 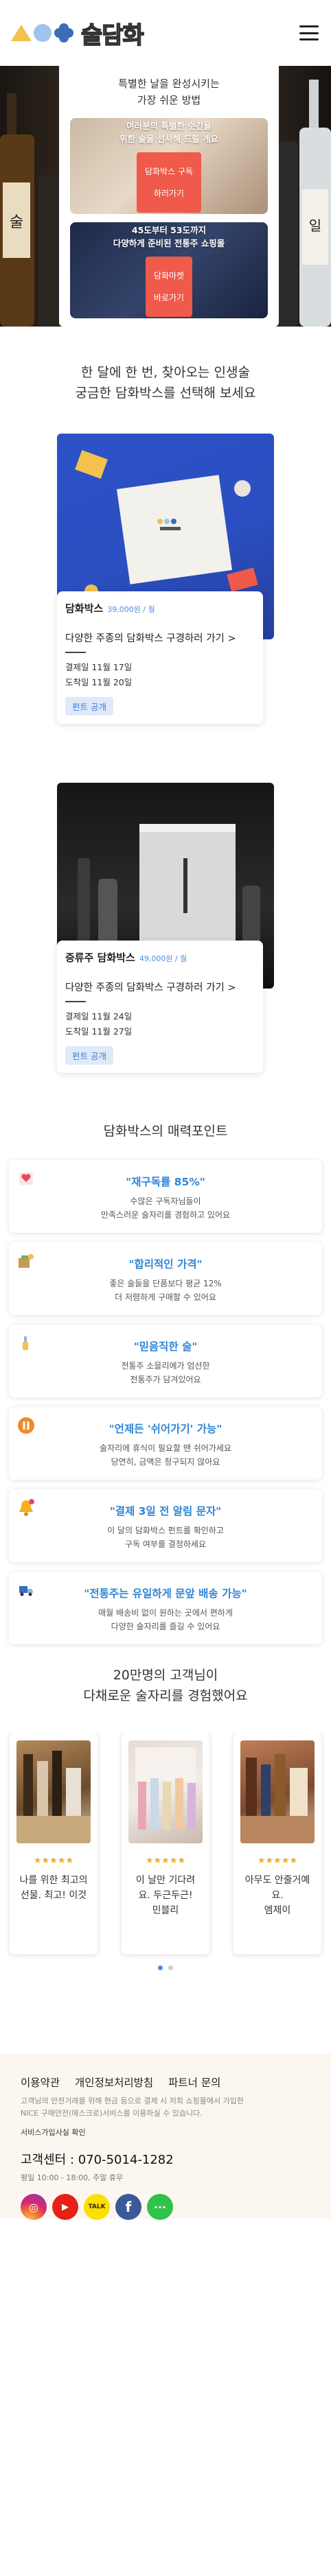 I want to click on feature-desc: 수많은 구독자님들이 만족스러운 술자리를 경험하고 있어요, so click(x=166, y=1208).